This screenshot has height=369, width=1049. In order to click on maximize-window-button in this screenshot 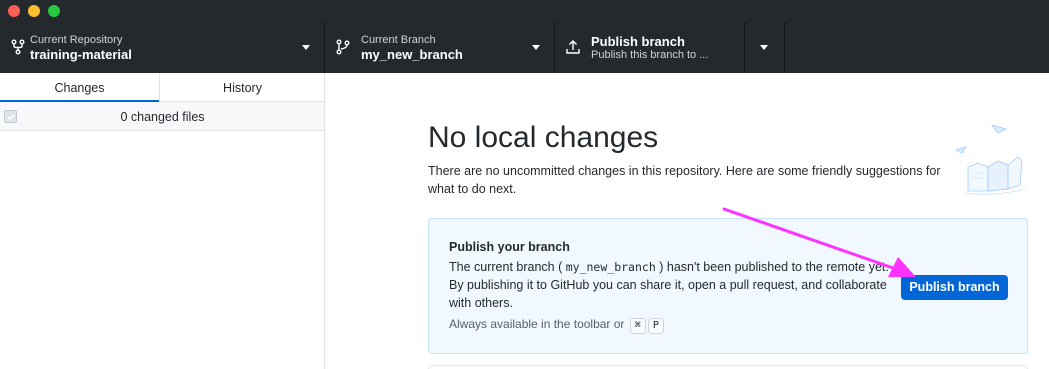, I will do `click(54, 11)`.